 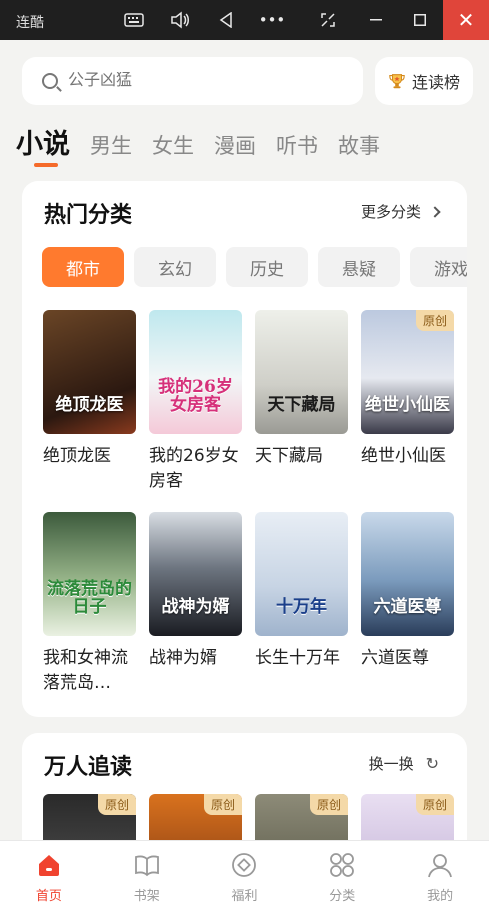 I want to click on refresh-link: 换一换 ↻, so click(x=404, y=763).